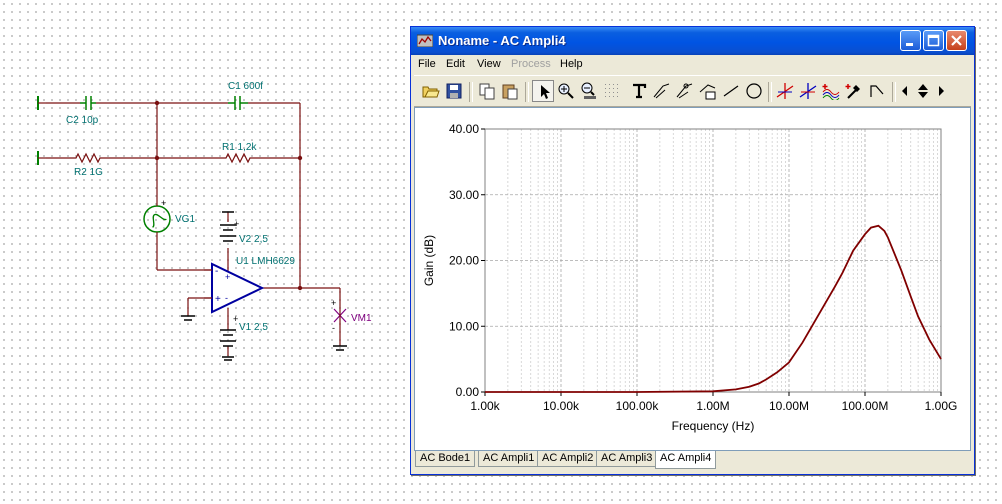 The image size is (1002, 504). I want to click on title-bar: Noname - AC Ampli4, so click(692, 41).